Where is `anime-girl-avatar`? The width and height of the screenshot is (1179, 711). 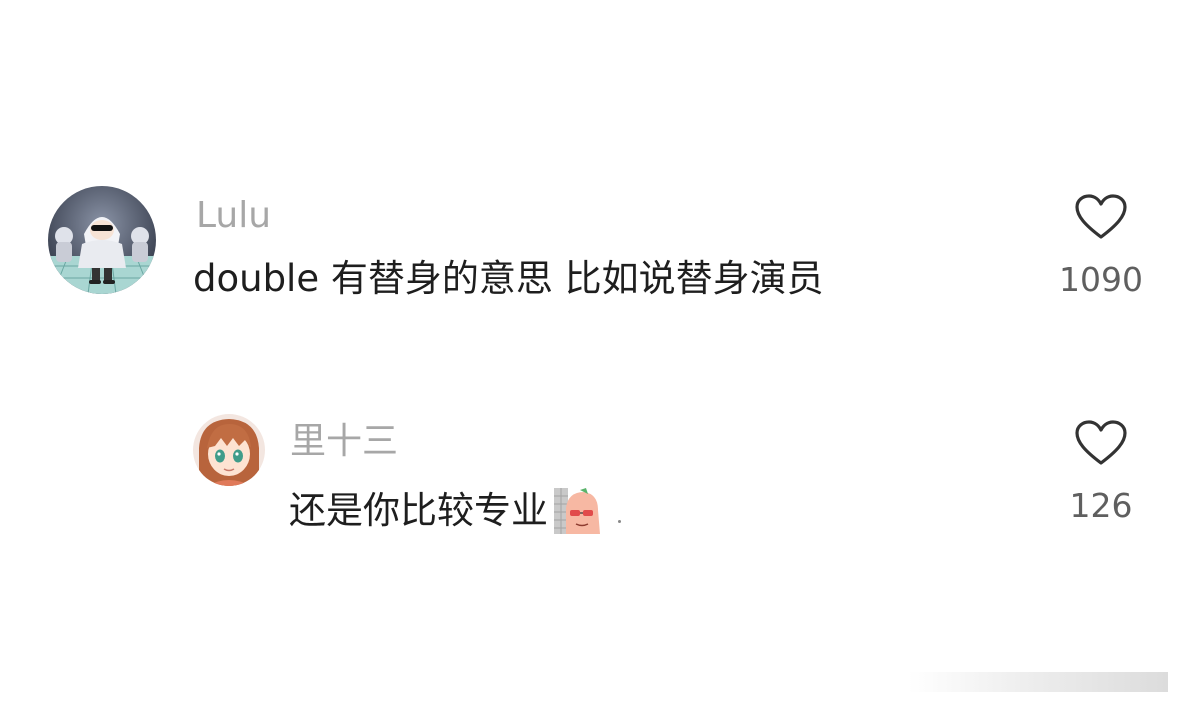 anime-girl-avatar is located at coordinates (229, 450).